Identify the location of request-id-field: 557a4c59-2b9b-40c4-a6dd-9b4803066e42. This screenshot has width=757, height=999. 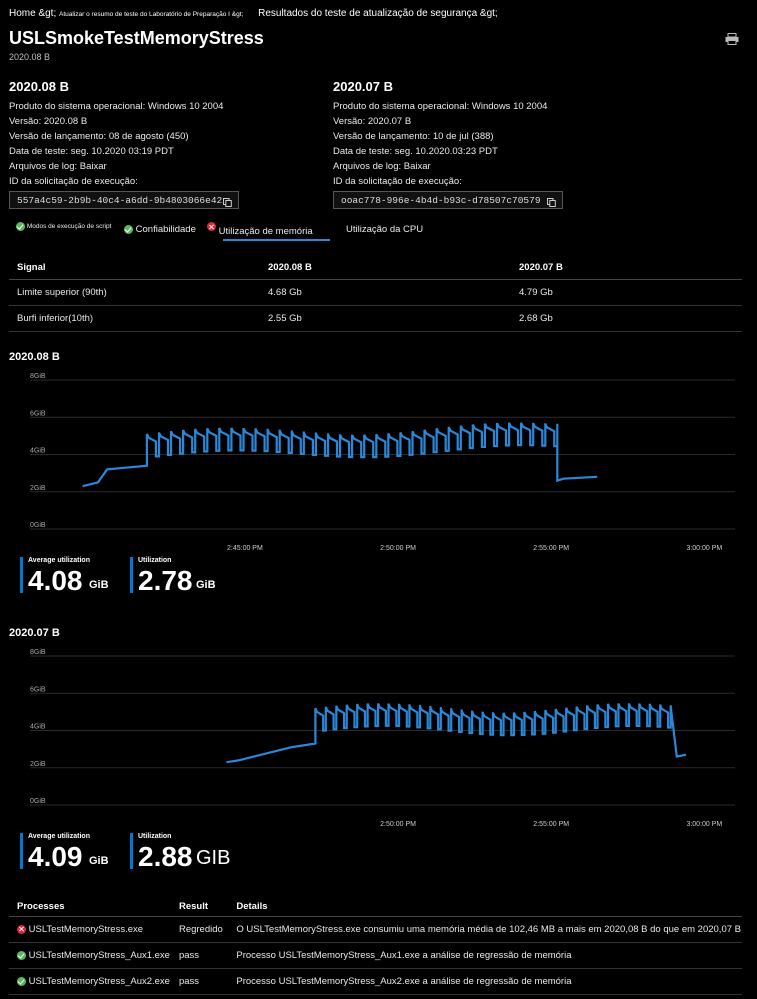
(124, 200).